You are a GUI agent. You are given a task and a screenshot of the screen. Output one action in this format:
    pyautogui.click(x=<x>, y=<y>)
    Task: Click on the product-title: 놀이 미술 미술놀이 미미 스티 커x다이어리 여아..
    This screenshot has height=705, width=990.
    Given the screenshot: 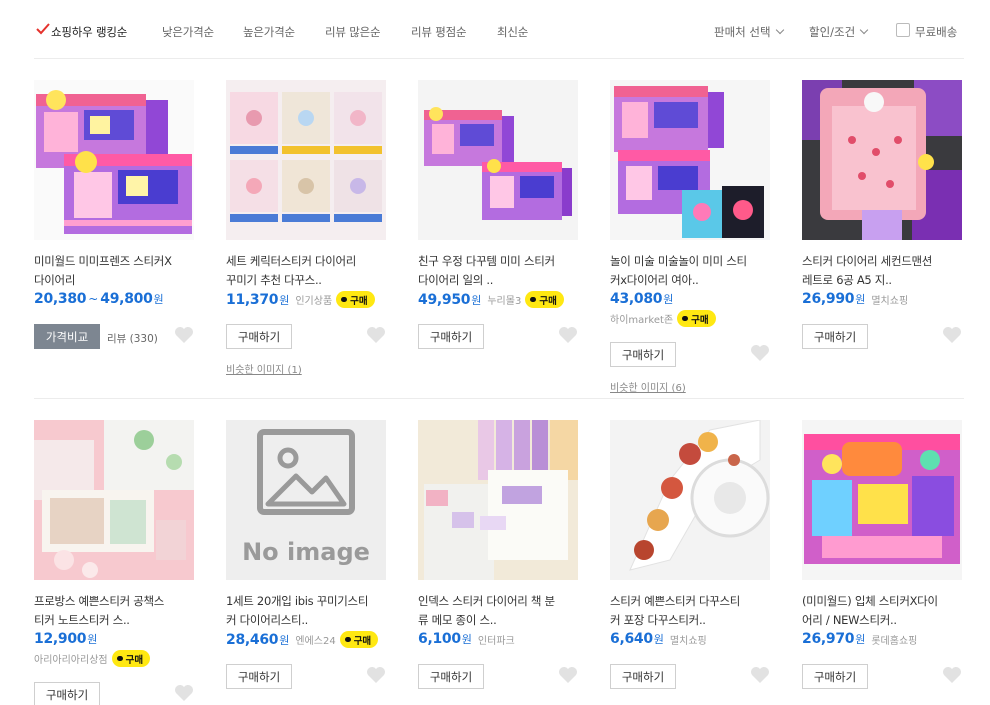 What is the action you would take?
    pyautogui.click(x=690, y=271)
    